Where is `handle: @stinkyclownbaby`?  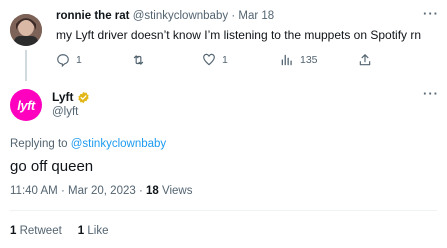 handle: @stinkyclownbaby is located at coordinates (180, 16).